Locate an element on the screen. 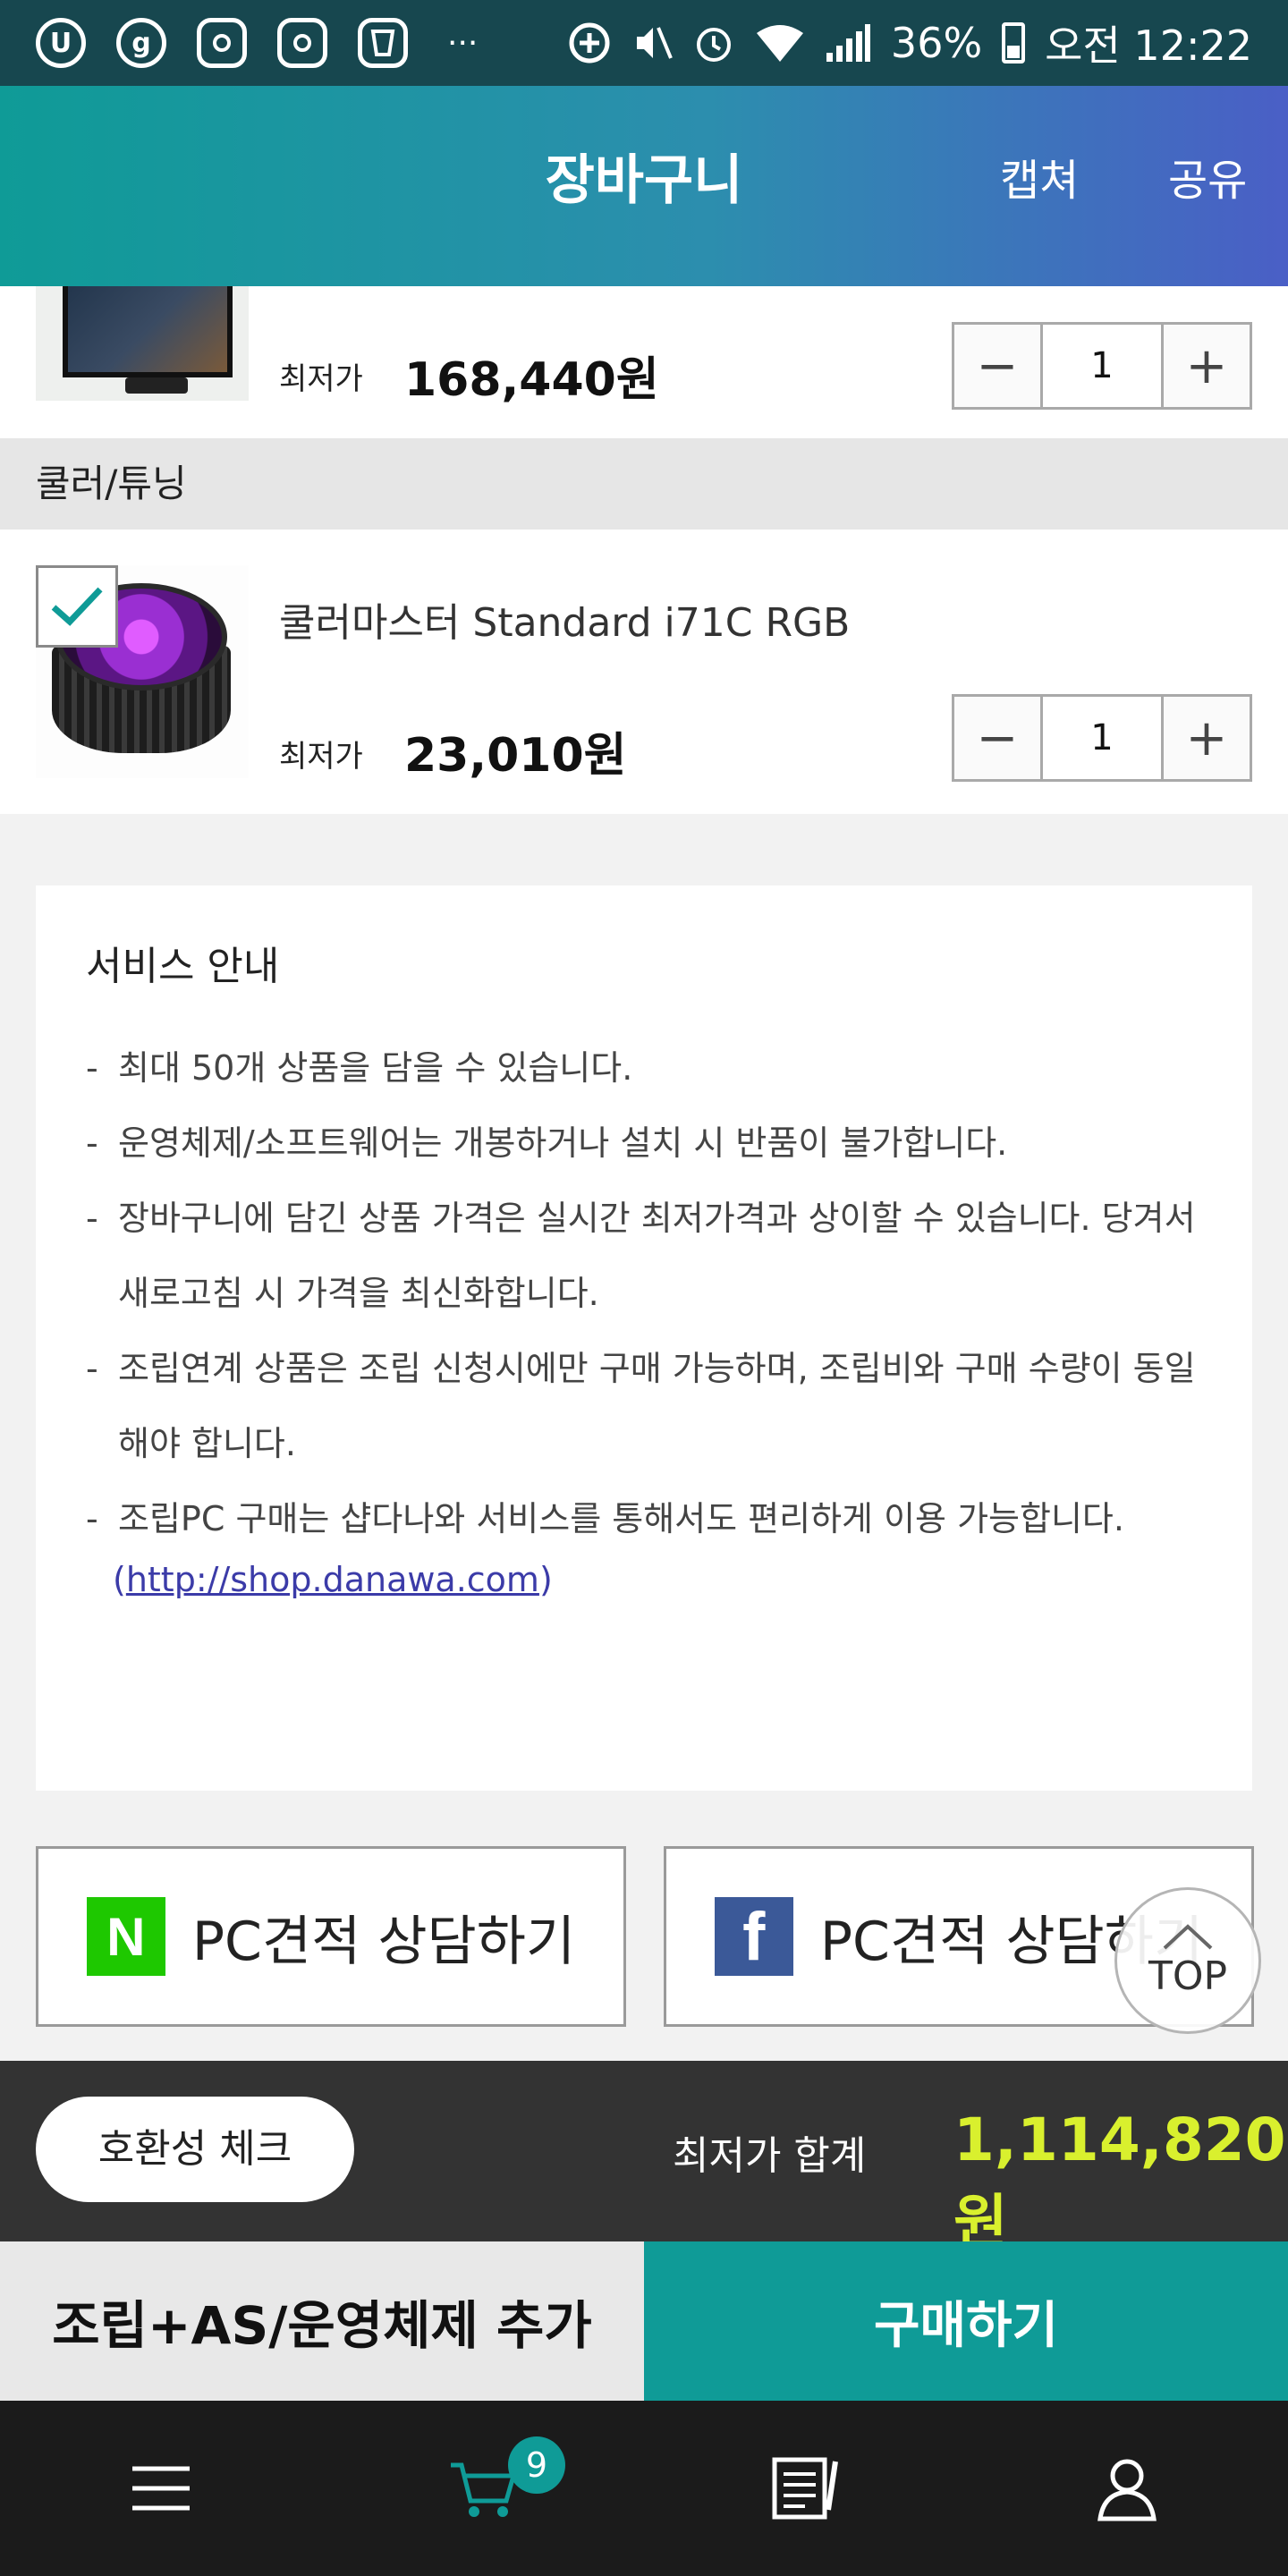  app-header: 장바구니 캡쳐 공유 is located at coordinates (644, 186).